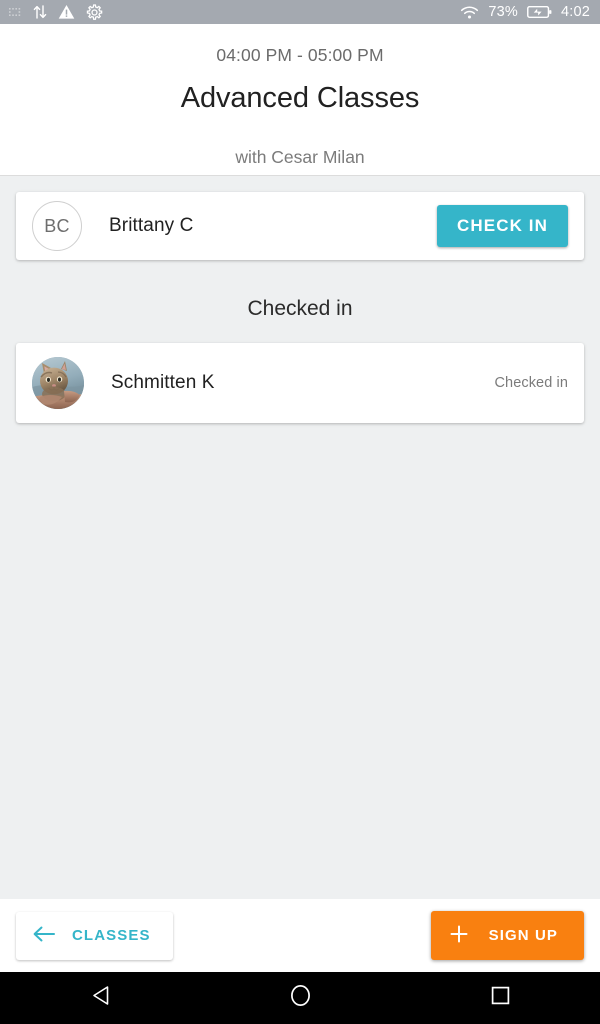  Describe the element at coordinates (44, 935) in the screenshot. I see `arrow-left-icon` at that location.